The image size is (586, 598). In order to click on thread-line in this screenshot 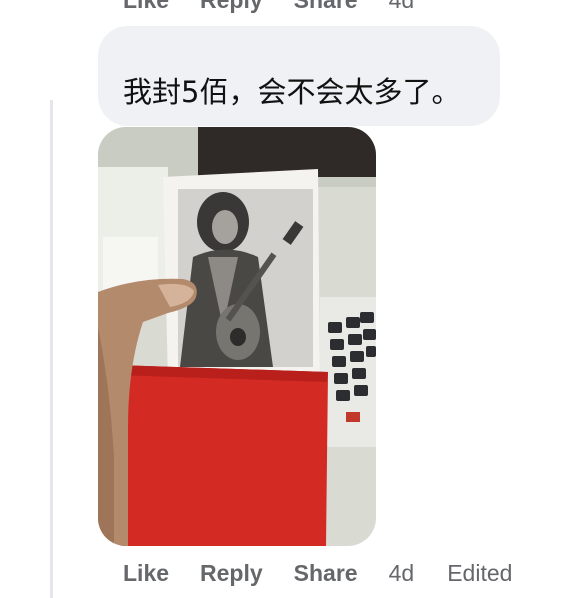, I will do `click(51, 349)`.